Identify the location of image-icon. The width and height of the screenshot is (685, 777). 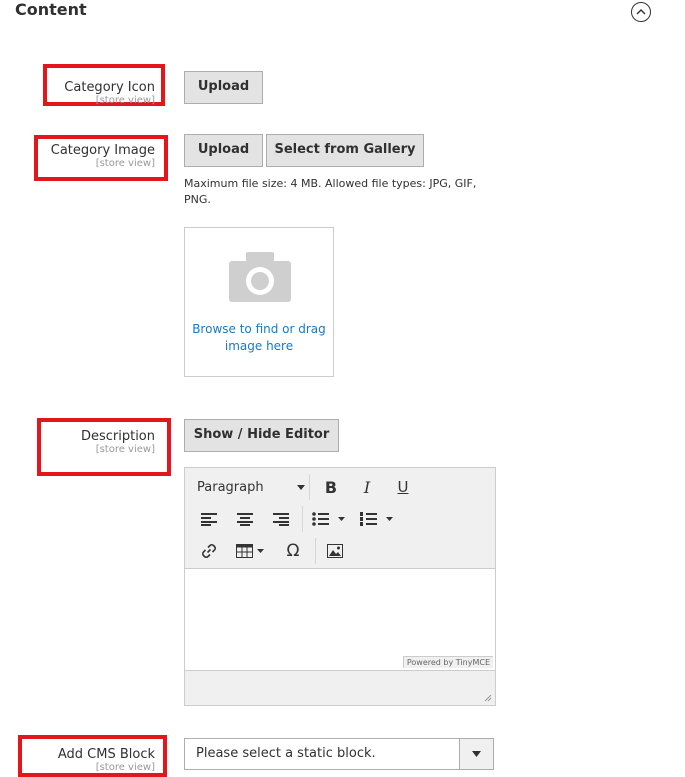
(335, 551).